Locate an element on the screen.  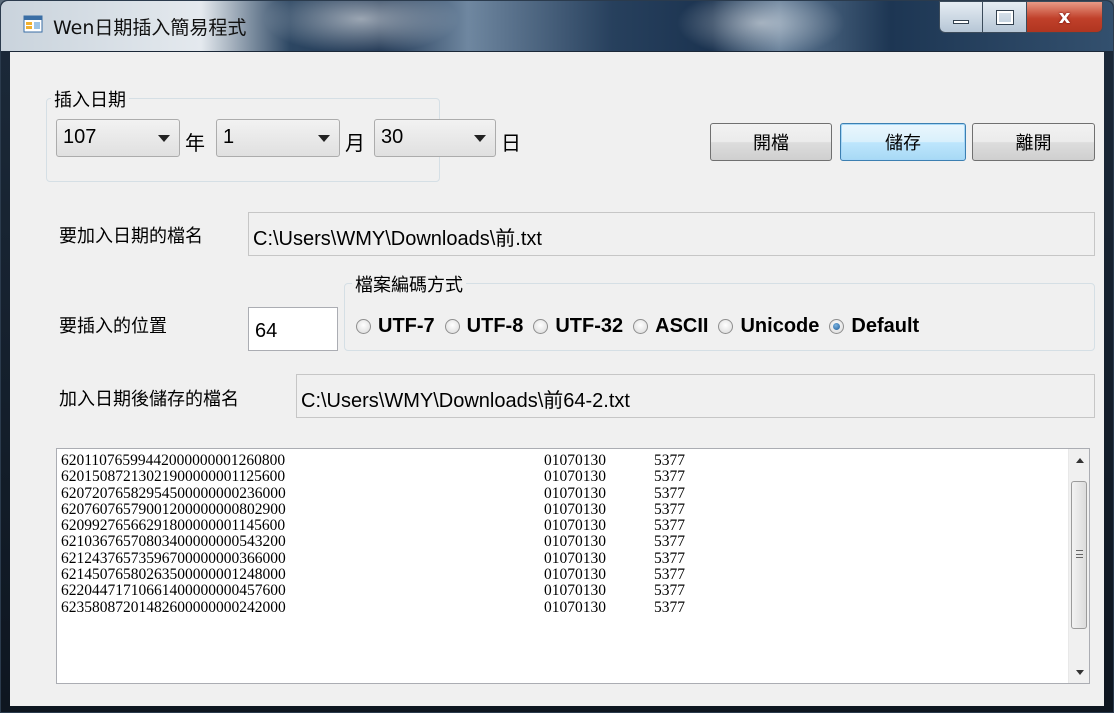
scroll-down-button is located at coordinates (1079, 672).